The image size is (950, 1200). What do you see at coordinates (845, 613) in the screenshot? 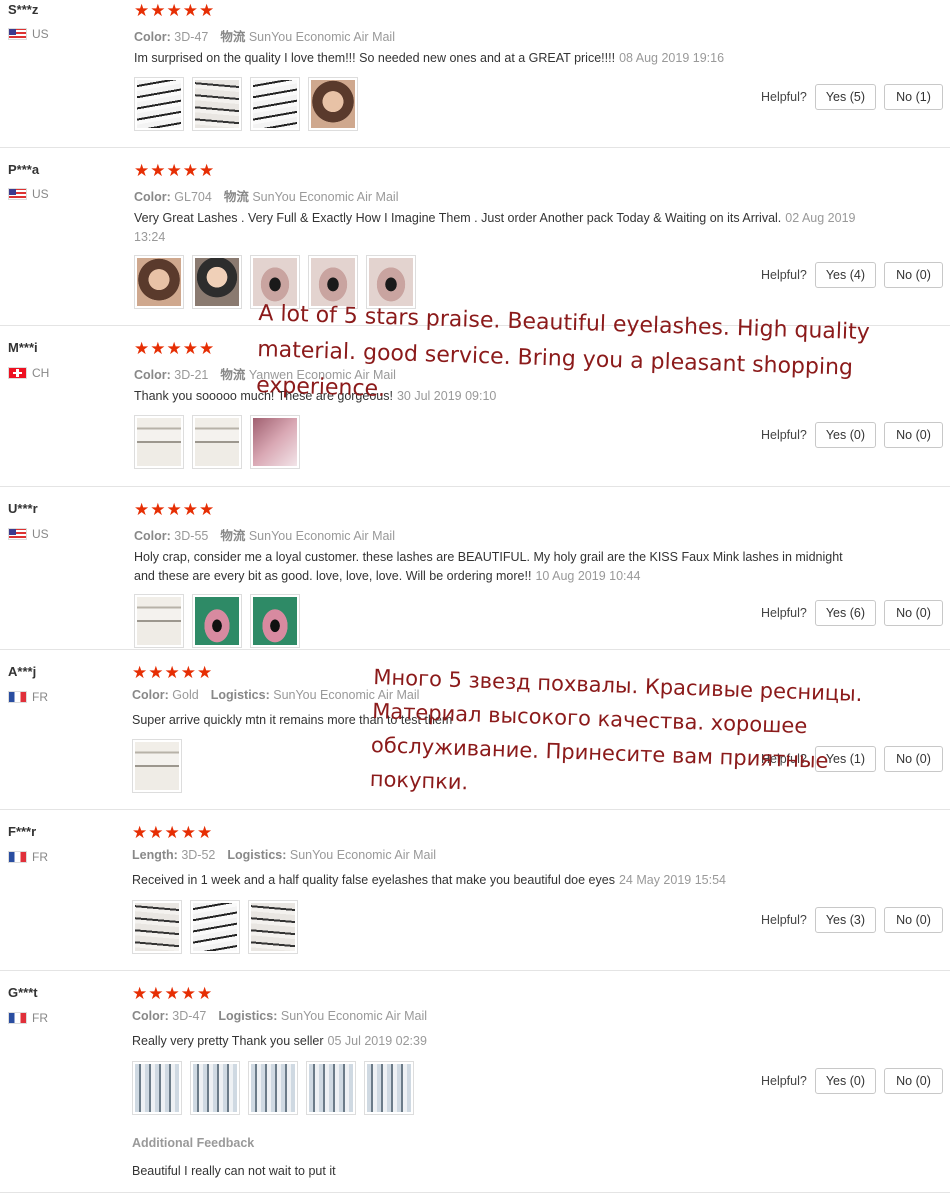
I see `helpful-yes-button: Yes (6)` at bounding box center [845, 613].